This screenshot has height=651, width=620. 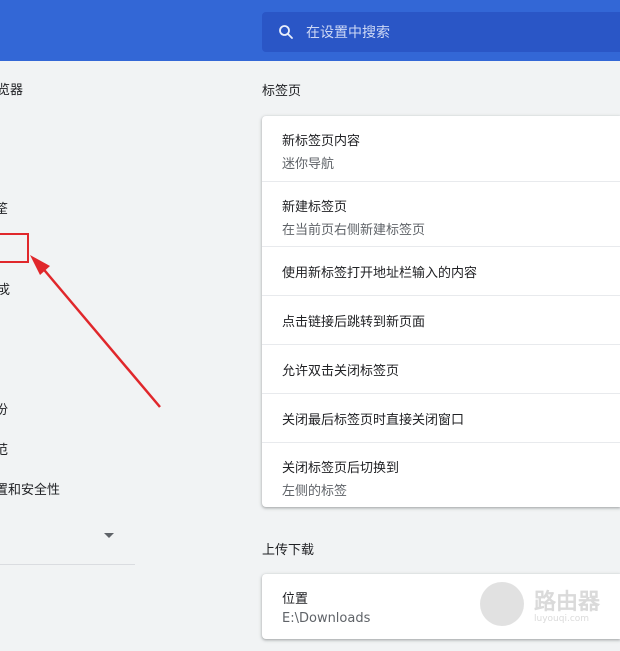 I want to click on header-bar: 在设置中搜索, so click(x=310, y=30).